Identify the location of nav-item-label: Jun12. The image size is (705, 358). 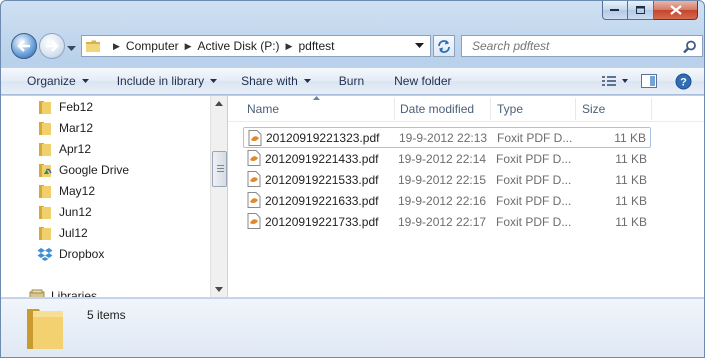
(75, 212).